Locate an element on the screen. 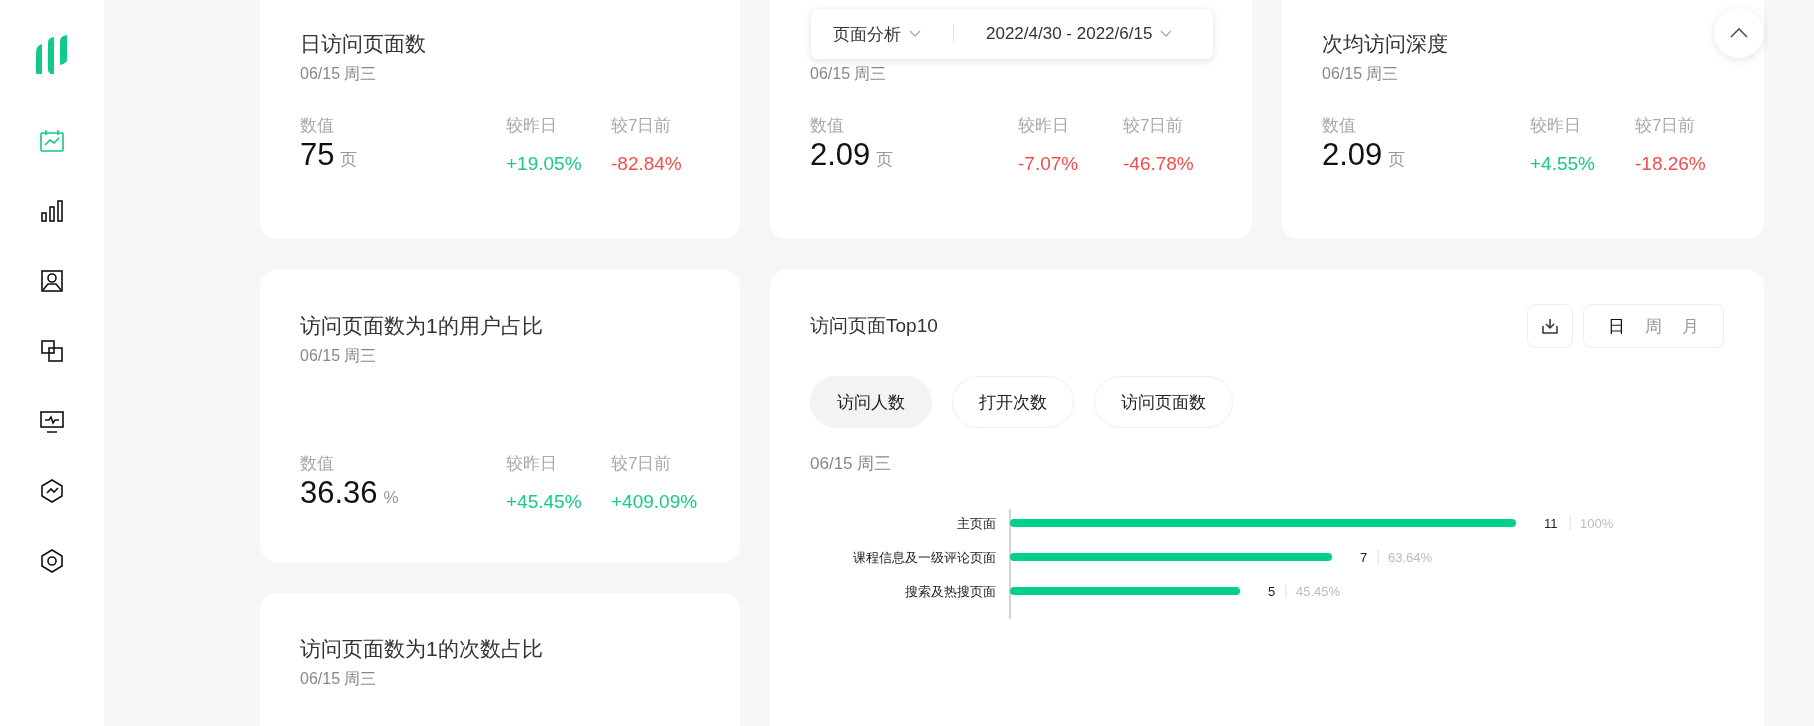 This screenshot has width=1814, height=726. category-label: 搜索及热搜页面 is located at coordinates (950, 591).